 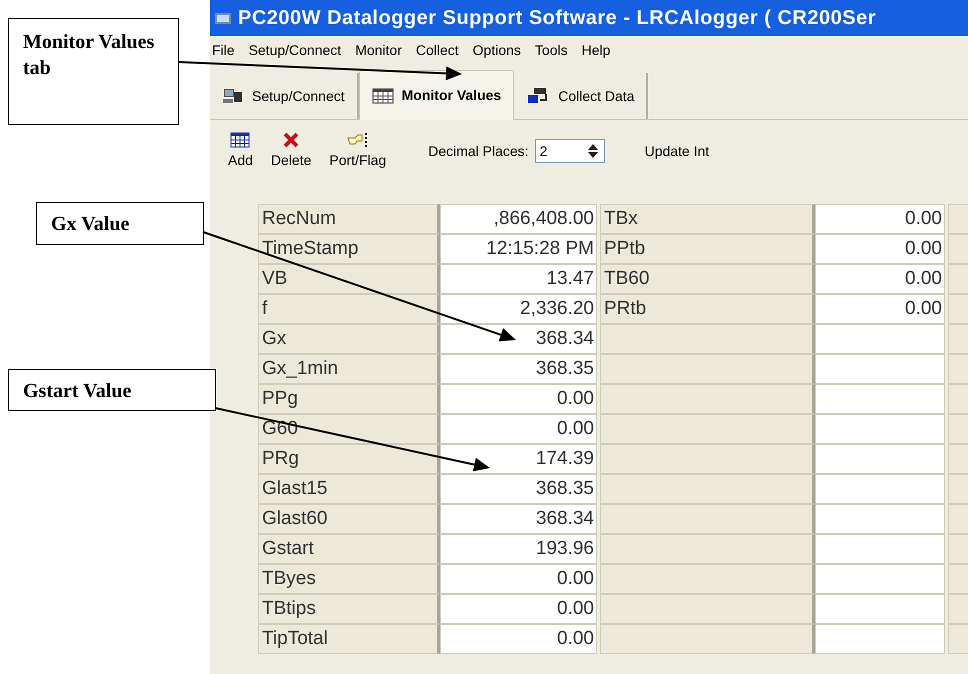 I want to click on menu-item: Tools, so click(x=551, y=50).